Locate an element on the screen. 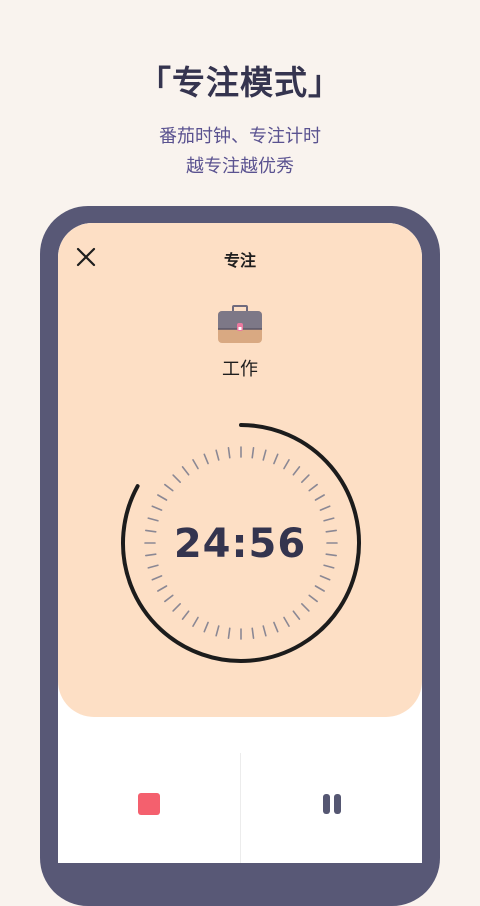 The width and height of the screenshot is (480, 906). stop-button is located at coordinates (149, 804).